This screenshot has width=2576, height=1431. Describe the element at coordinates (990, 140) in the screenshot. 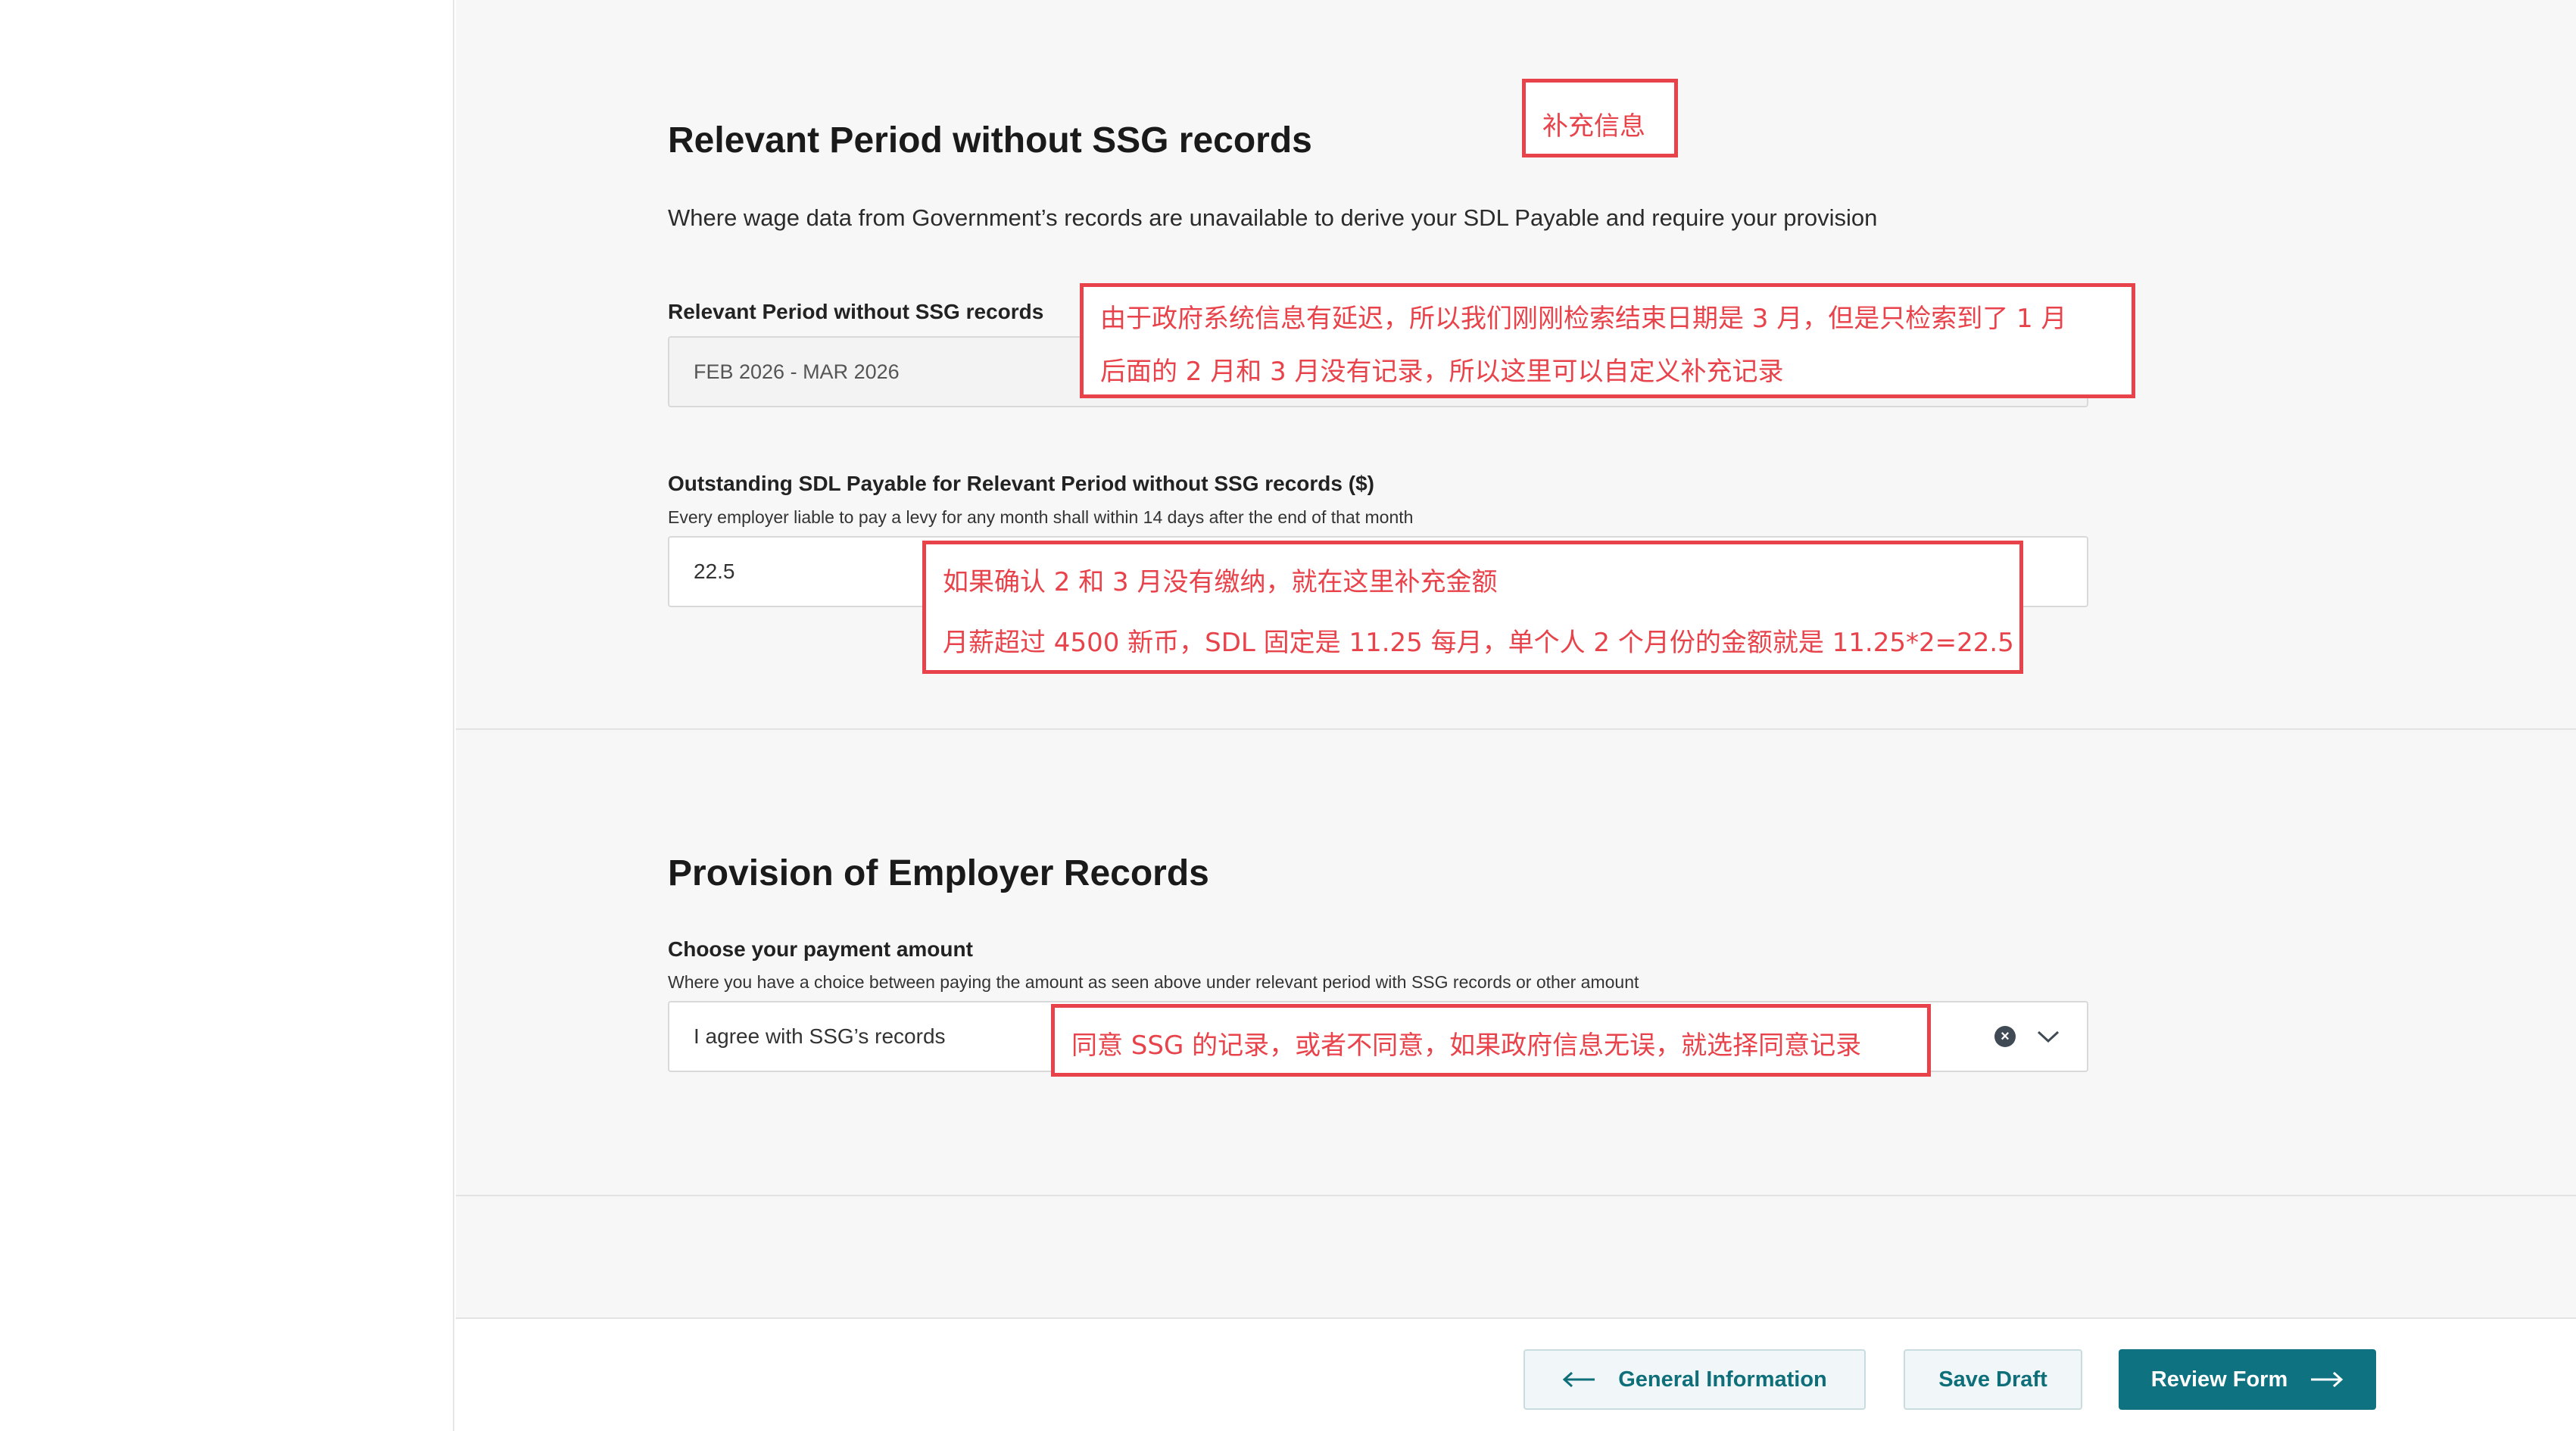

I see `section-title-relevant-period: Relevant Period without SSG records` at that location.